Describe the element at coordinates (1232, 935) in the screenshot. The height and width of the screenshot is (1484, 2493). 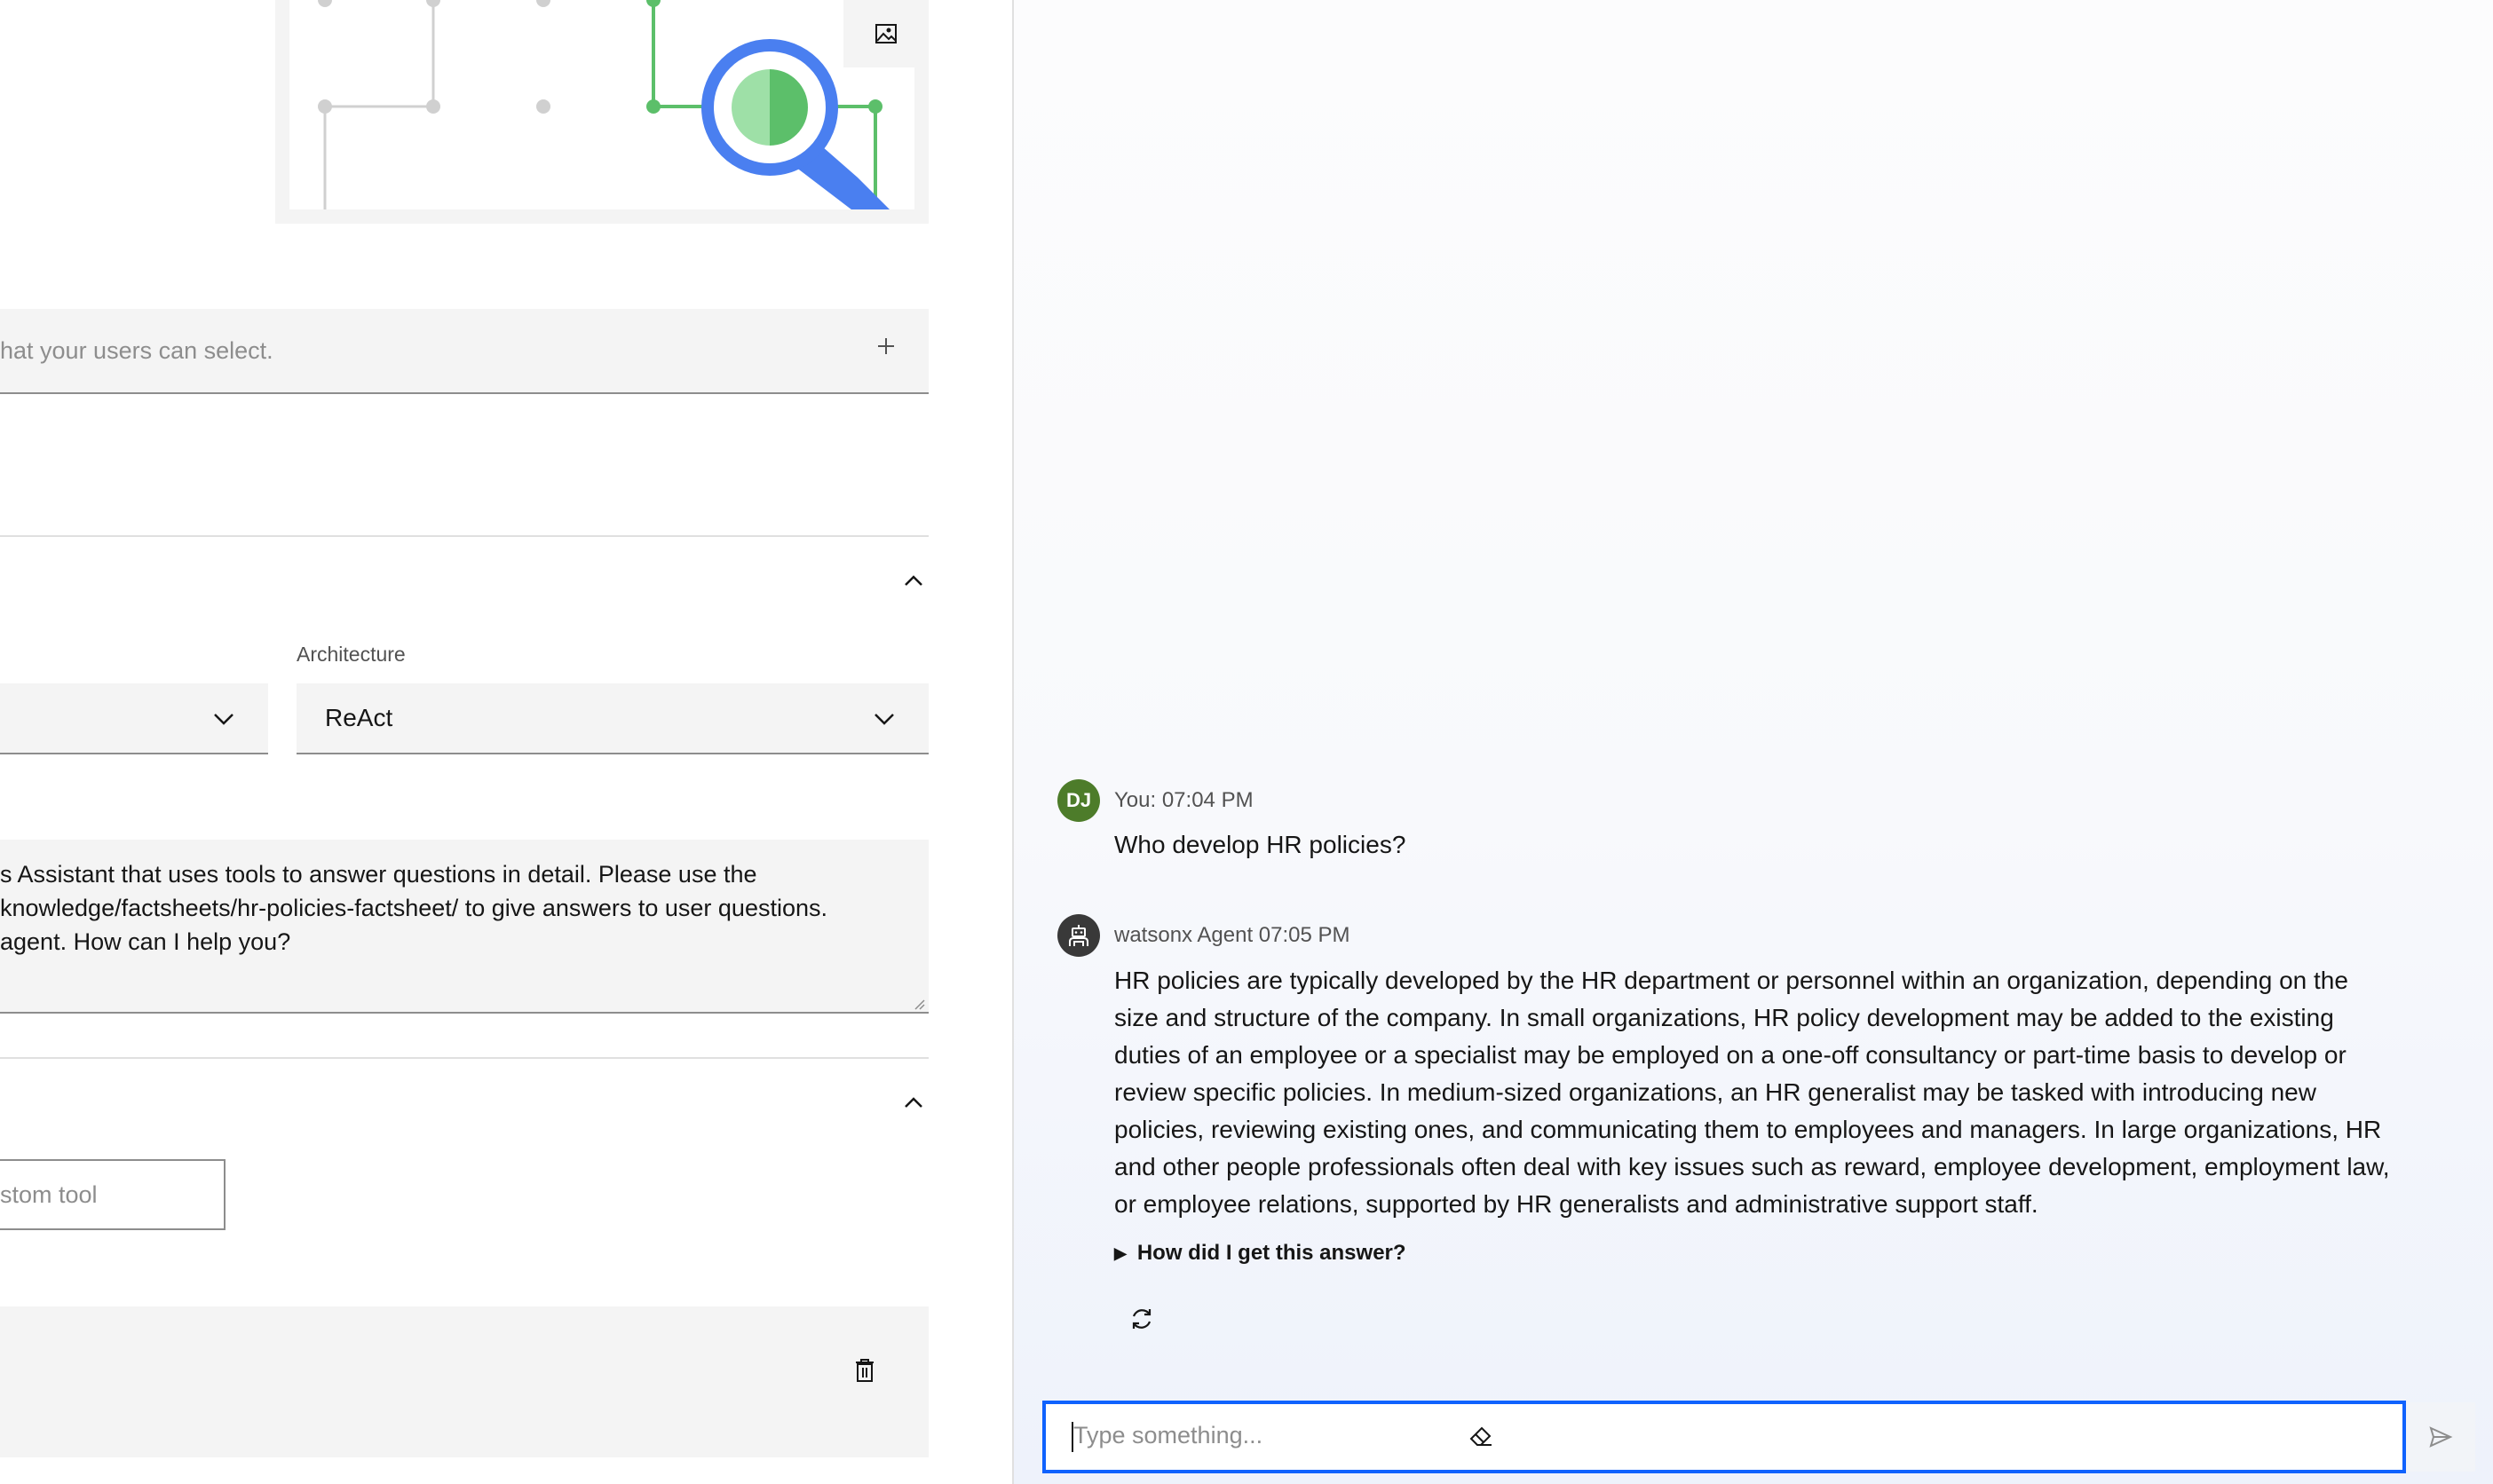
I see `agent-message-meta: watsonx Agent 07:05 PM` at that location.